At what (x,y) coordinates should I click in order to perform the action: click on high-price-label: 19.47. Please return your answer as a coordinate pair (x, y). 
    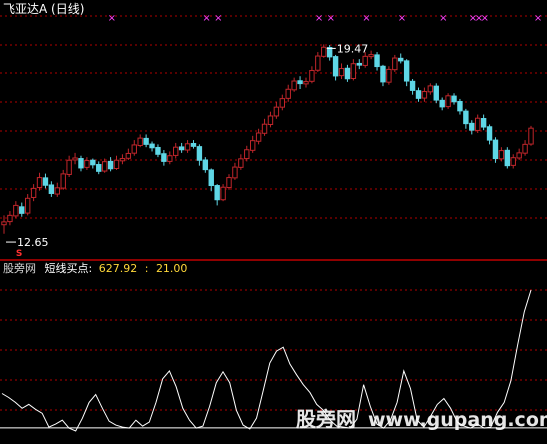
    Looking at the image, I should click on (353, 48).